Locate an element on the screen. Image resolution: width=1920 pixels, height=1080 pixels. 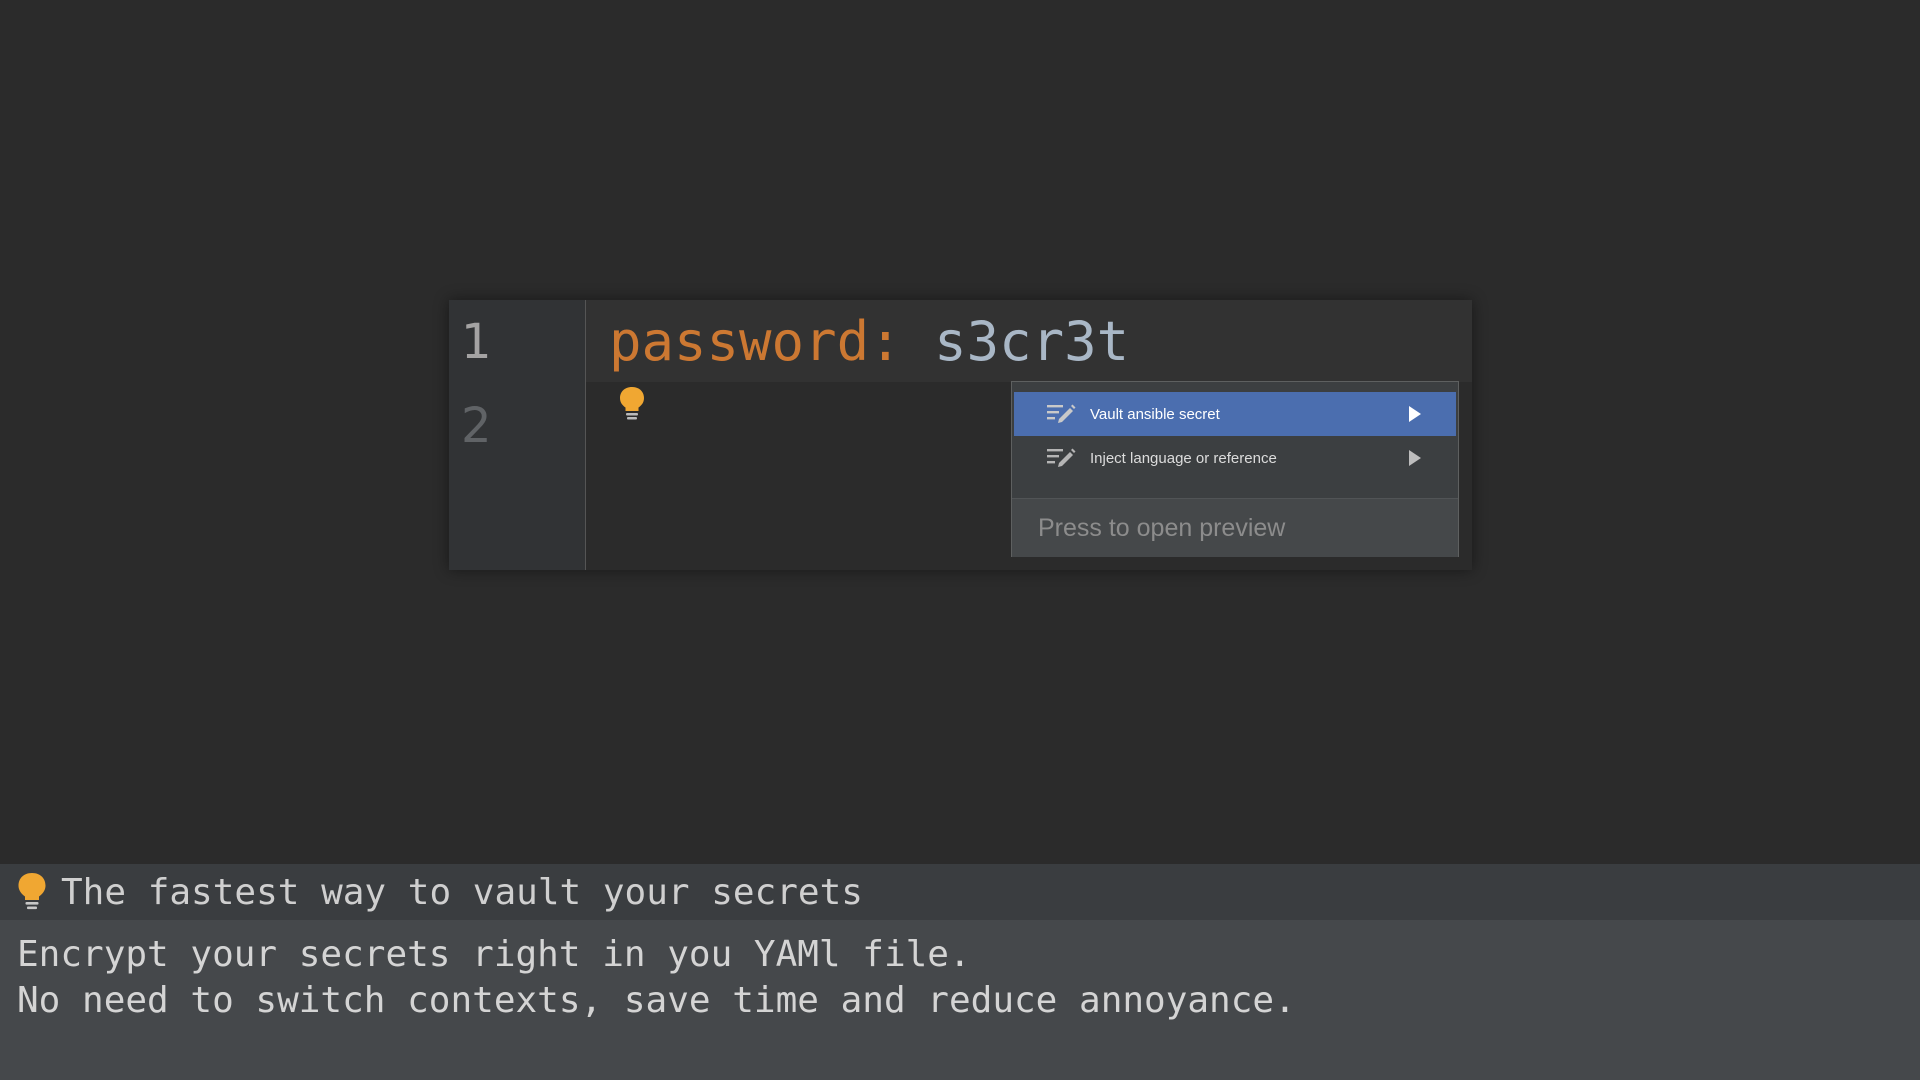
line-number: 2 is located at coordinates (476, 426).